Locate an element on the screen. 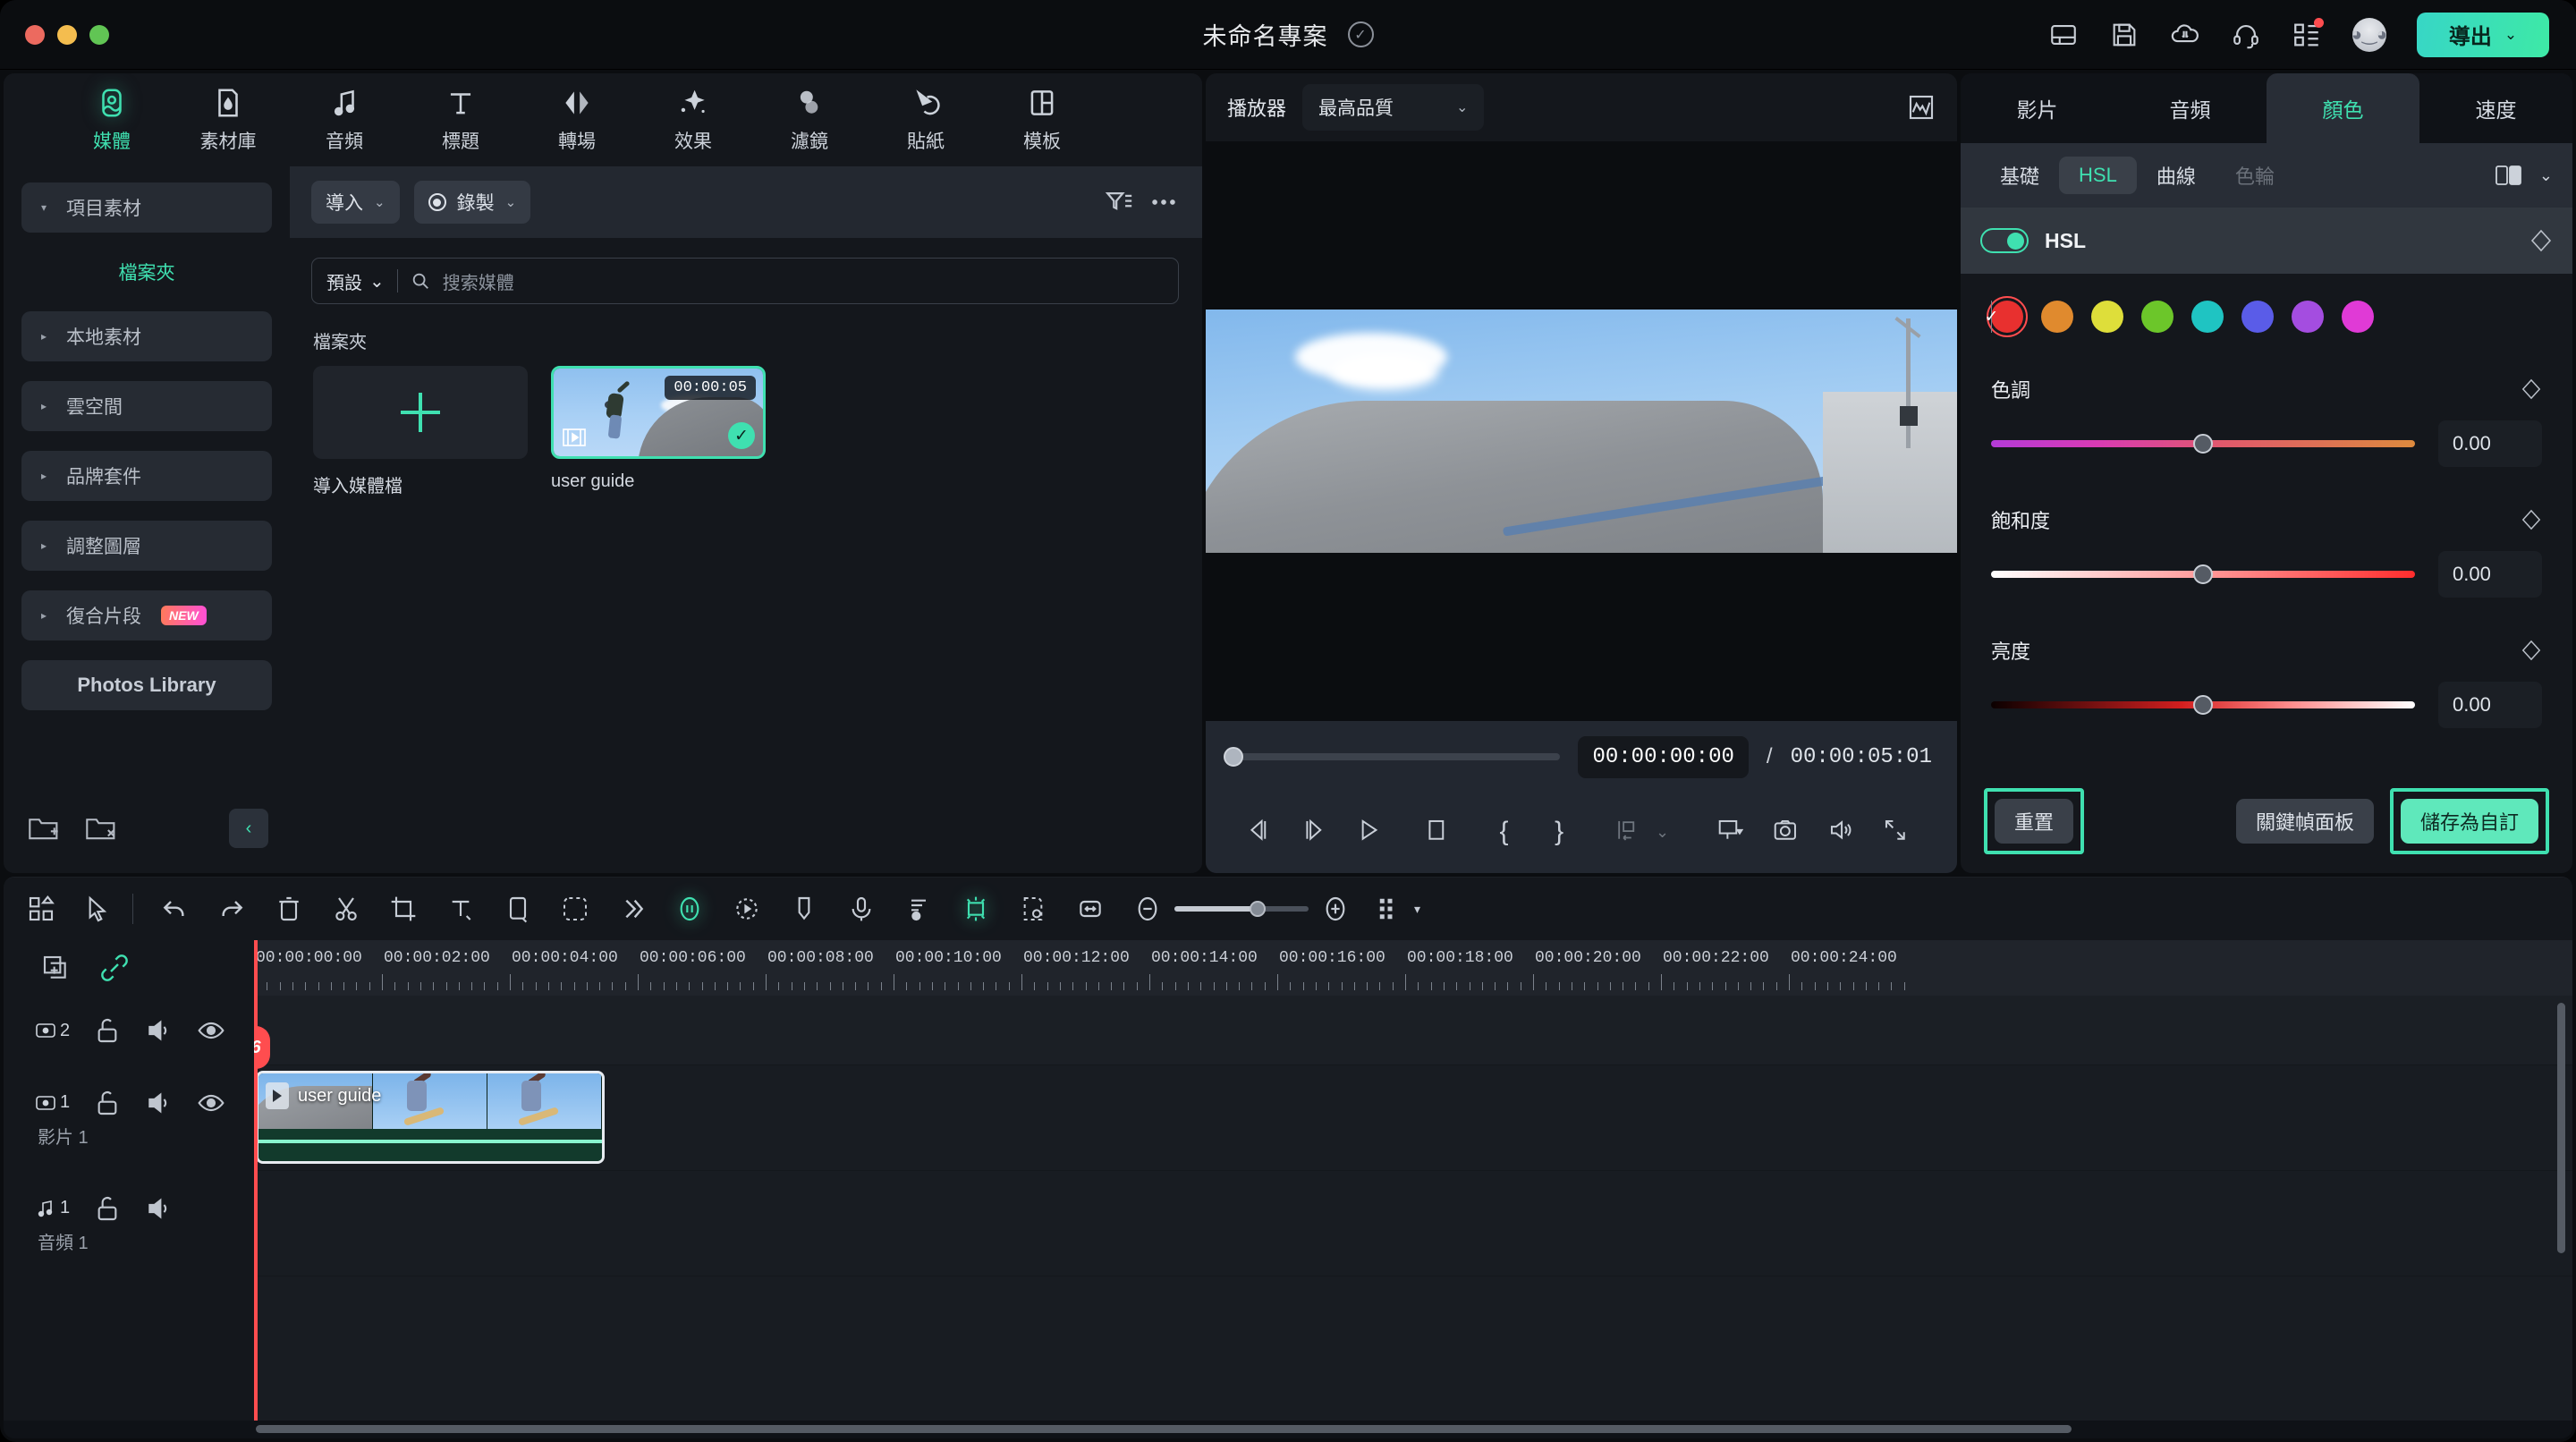 The width and height of the screenshot is (2576, 1442). tab-title: 標題 is located at coordinates (460, 120).